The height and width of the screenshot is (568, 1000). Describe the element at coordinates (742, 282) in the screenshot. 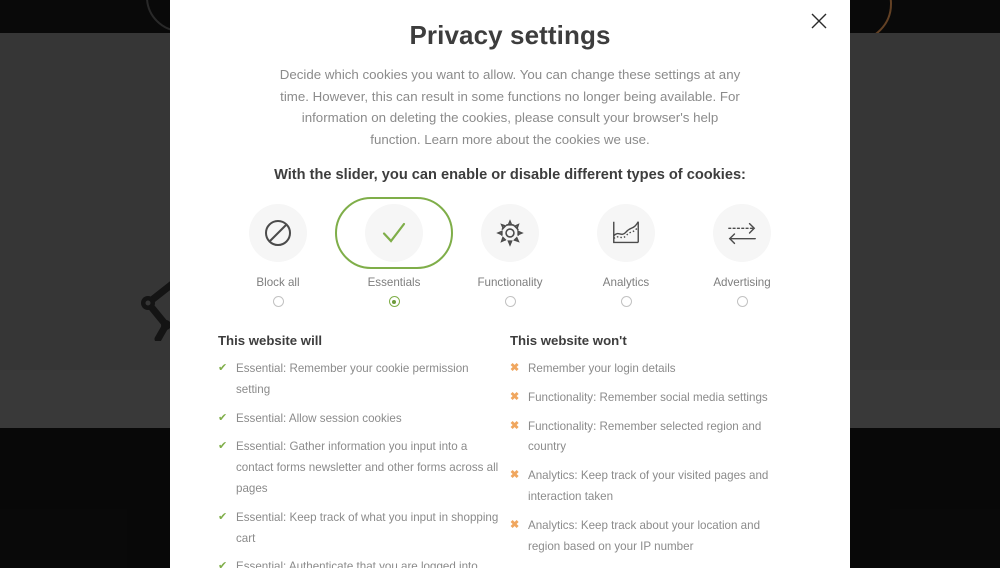

I see `option-label: Advertising` at that location.